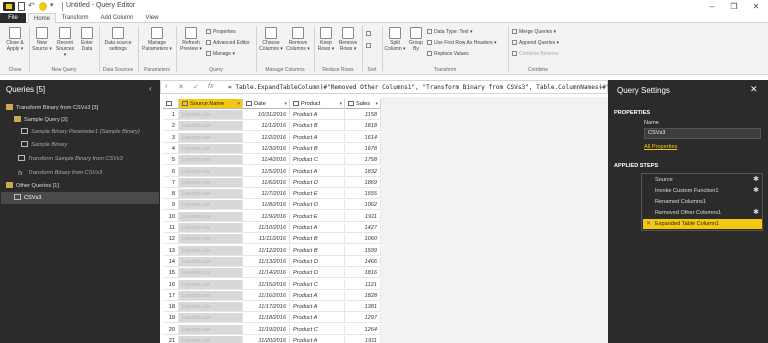 This screenshot has width=768, height=343. What do you see at coordinates (220, 54) in the screenshot?
I see `manage-button: Manage ▾` at bounding box center [220, 54].